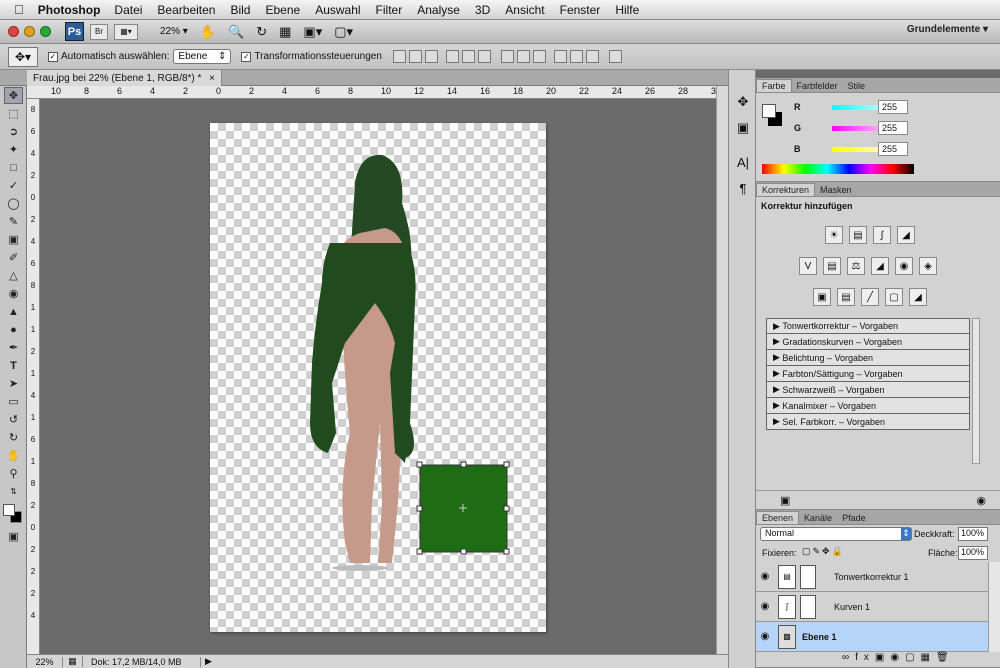 This screenshot has width=1000, height=668. Describe the element at coordinates (126, 31) in the screenshot. I see `extras-dropdown: ▦▾` at that location.